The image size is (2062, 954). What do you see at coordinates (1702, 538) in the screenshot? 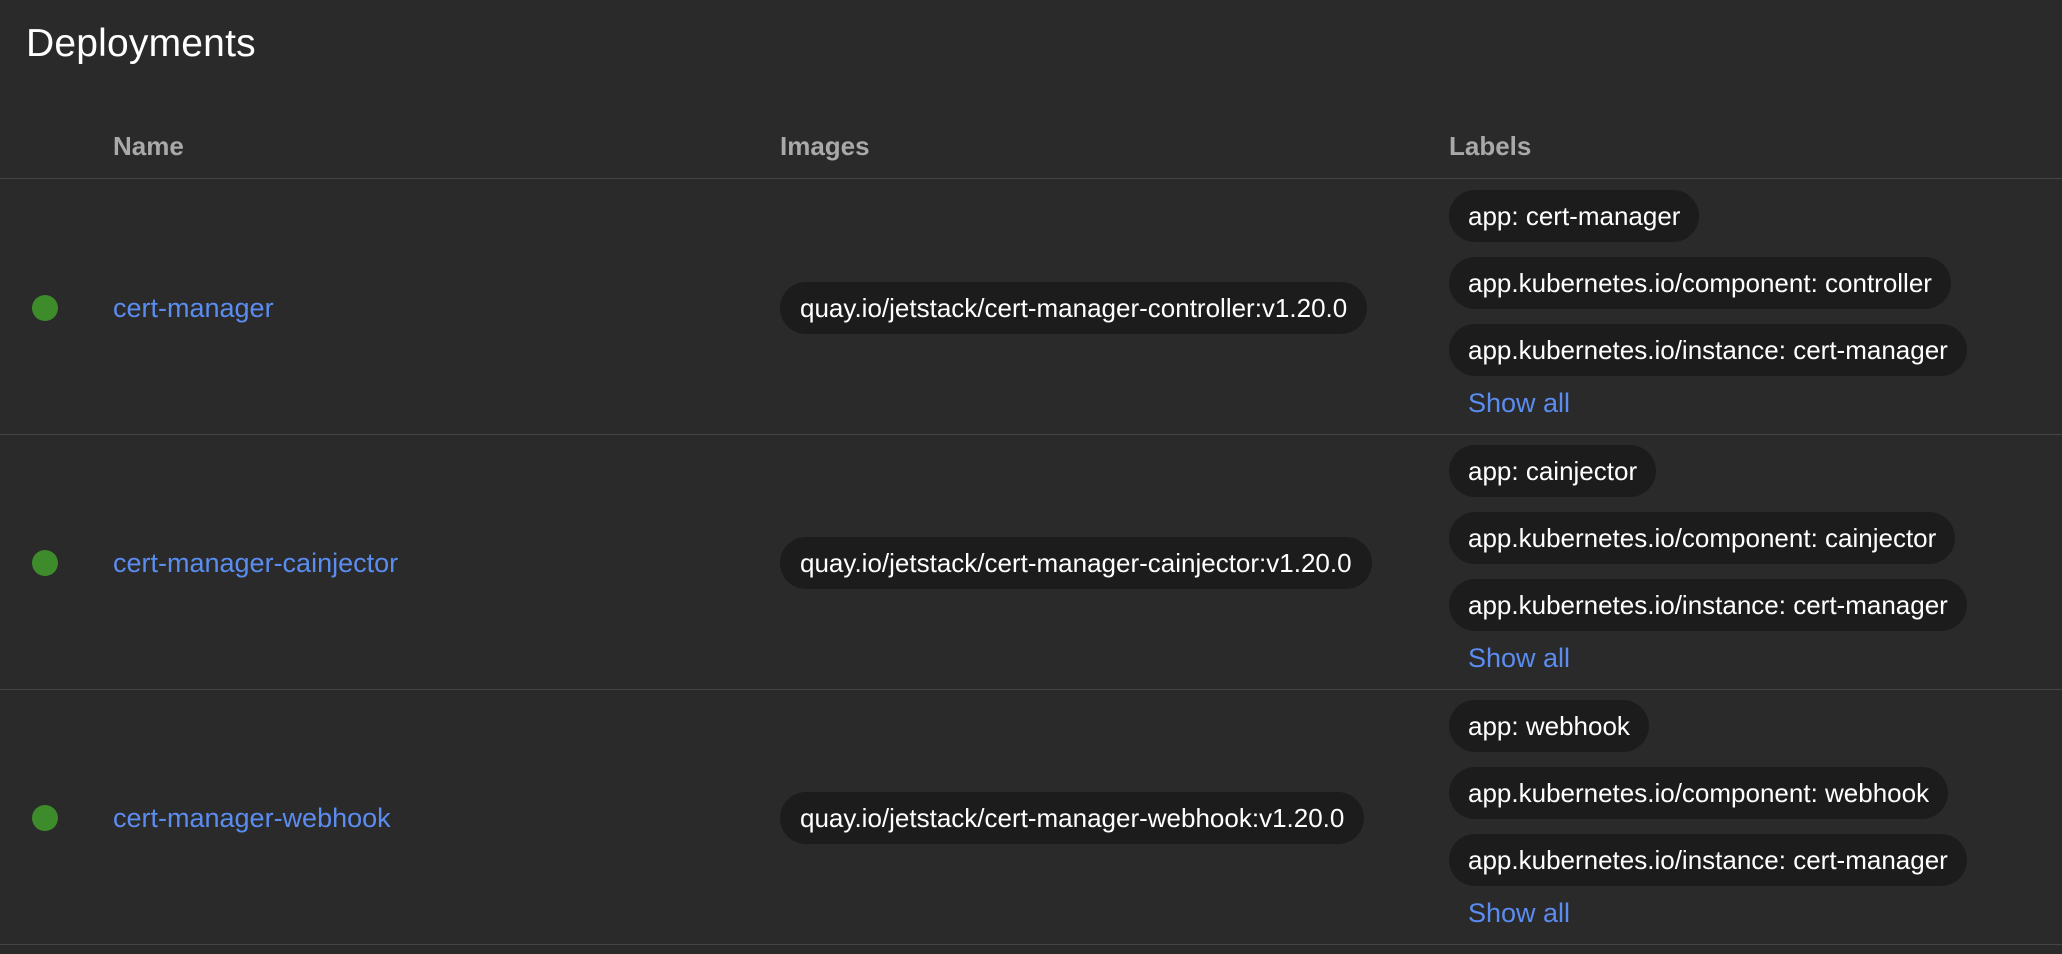
I see `label-chip: app.kubernetes.io/component: cainjector` at bounding box center [1702, 538].